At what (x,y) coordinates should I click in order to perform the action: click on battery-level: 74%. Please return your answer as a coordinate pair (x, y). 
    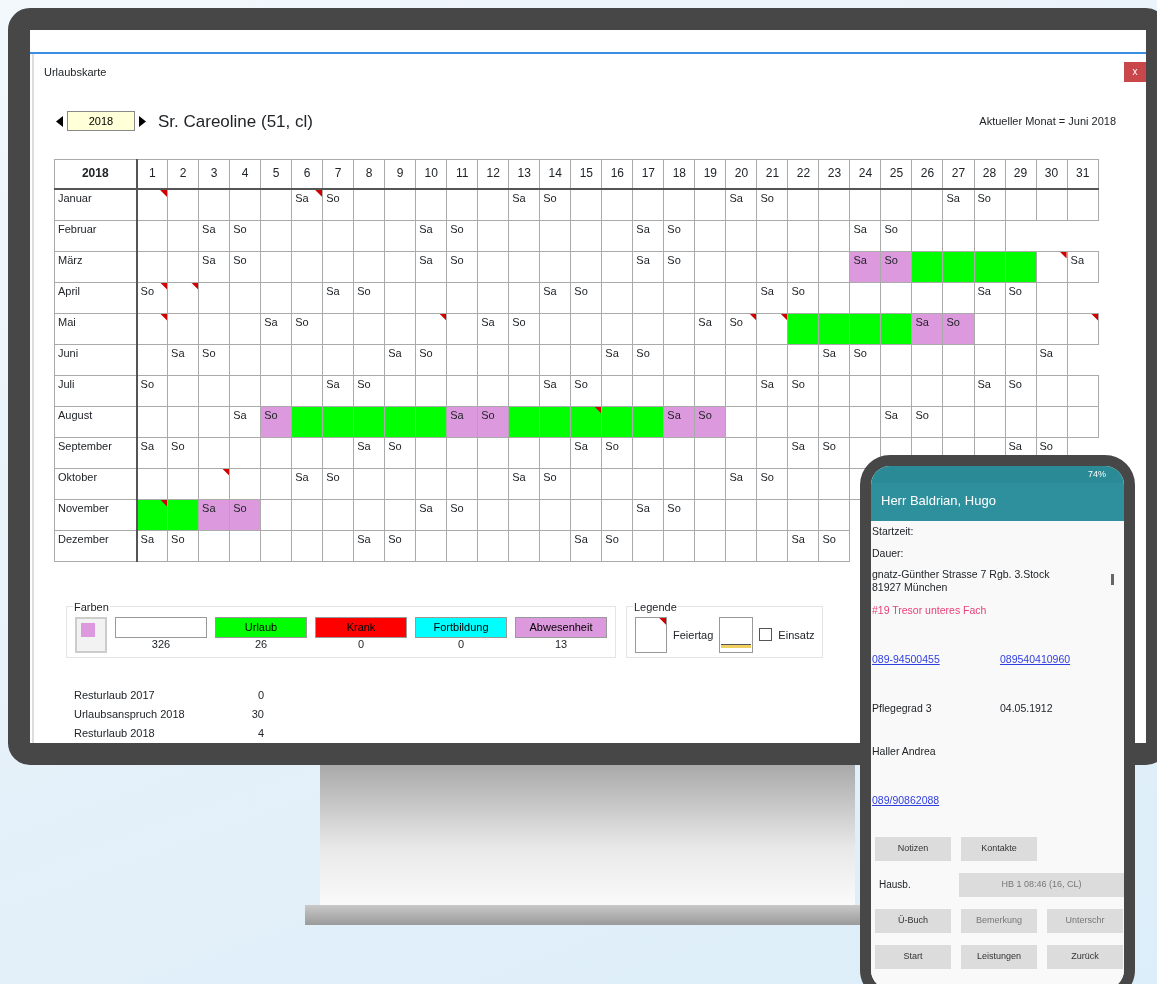
    Looking at the image, I should click on (1097, 474).